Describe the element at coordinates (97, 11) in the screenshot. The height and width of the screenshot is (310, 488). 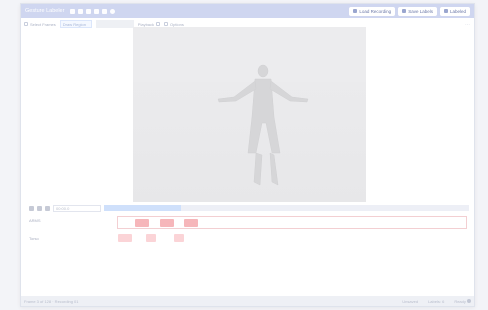
I see `download-icon` at that location.